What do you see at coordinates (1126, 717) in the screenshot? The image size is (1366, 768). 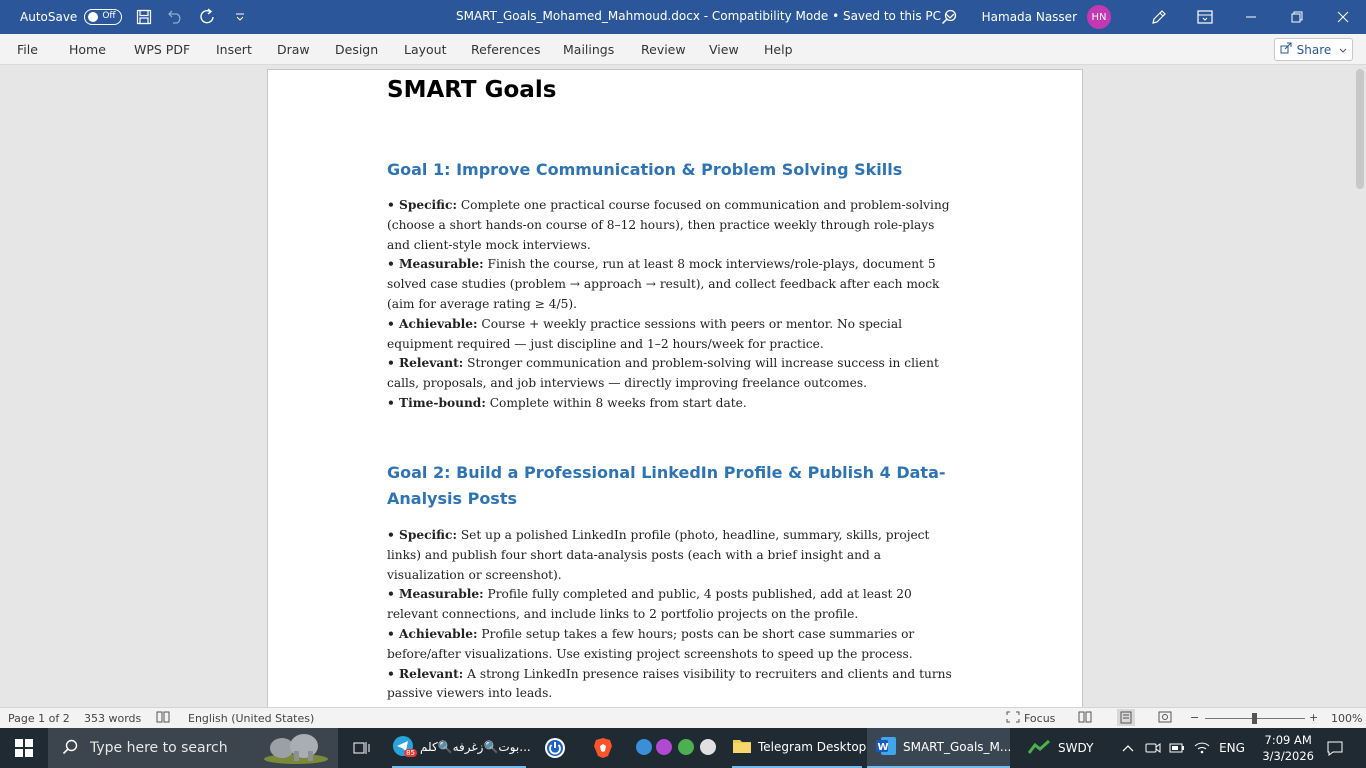 I see `print-layout-icon` at bounding box center [1126, 717].